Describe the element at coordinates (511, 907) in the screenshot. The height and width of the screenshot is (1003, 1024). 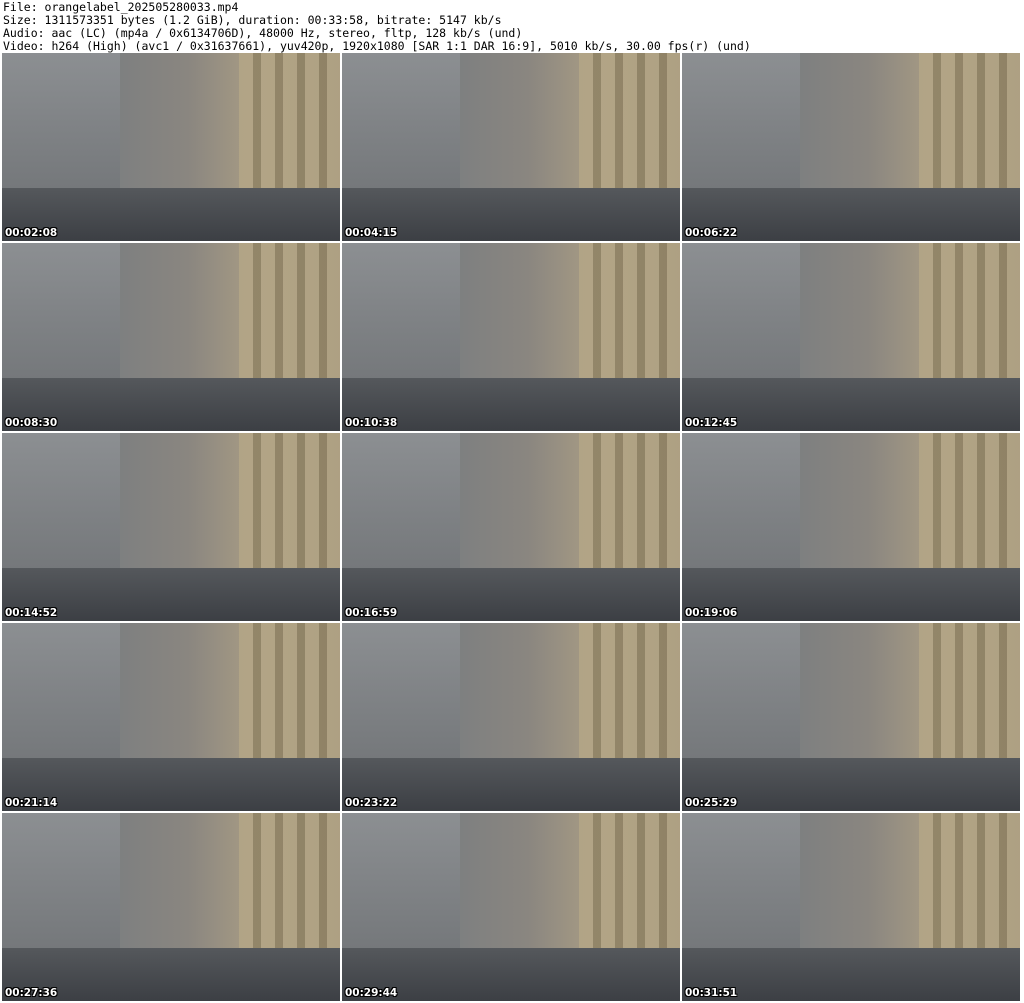
I see `video-thumbnail: 00:29:44` at that location.